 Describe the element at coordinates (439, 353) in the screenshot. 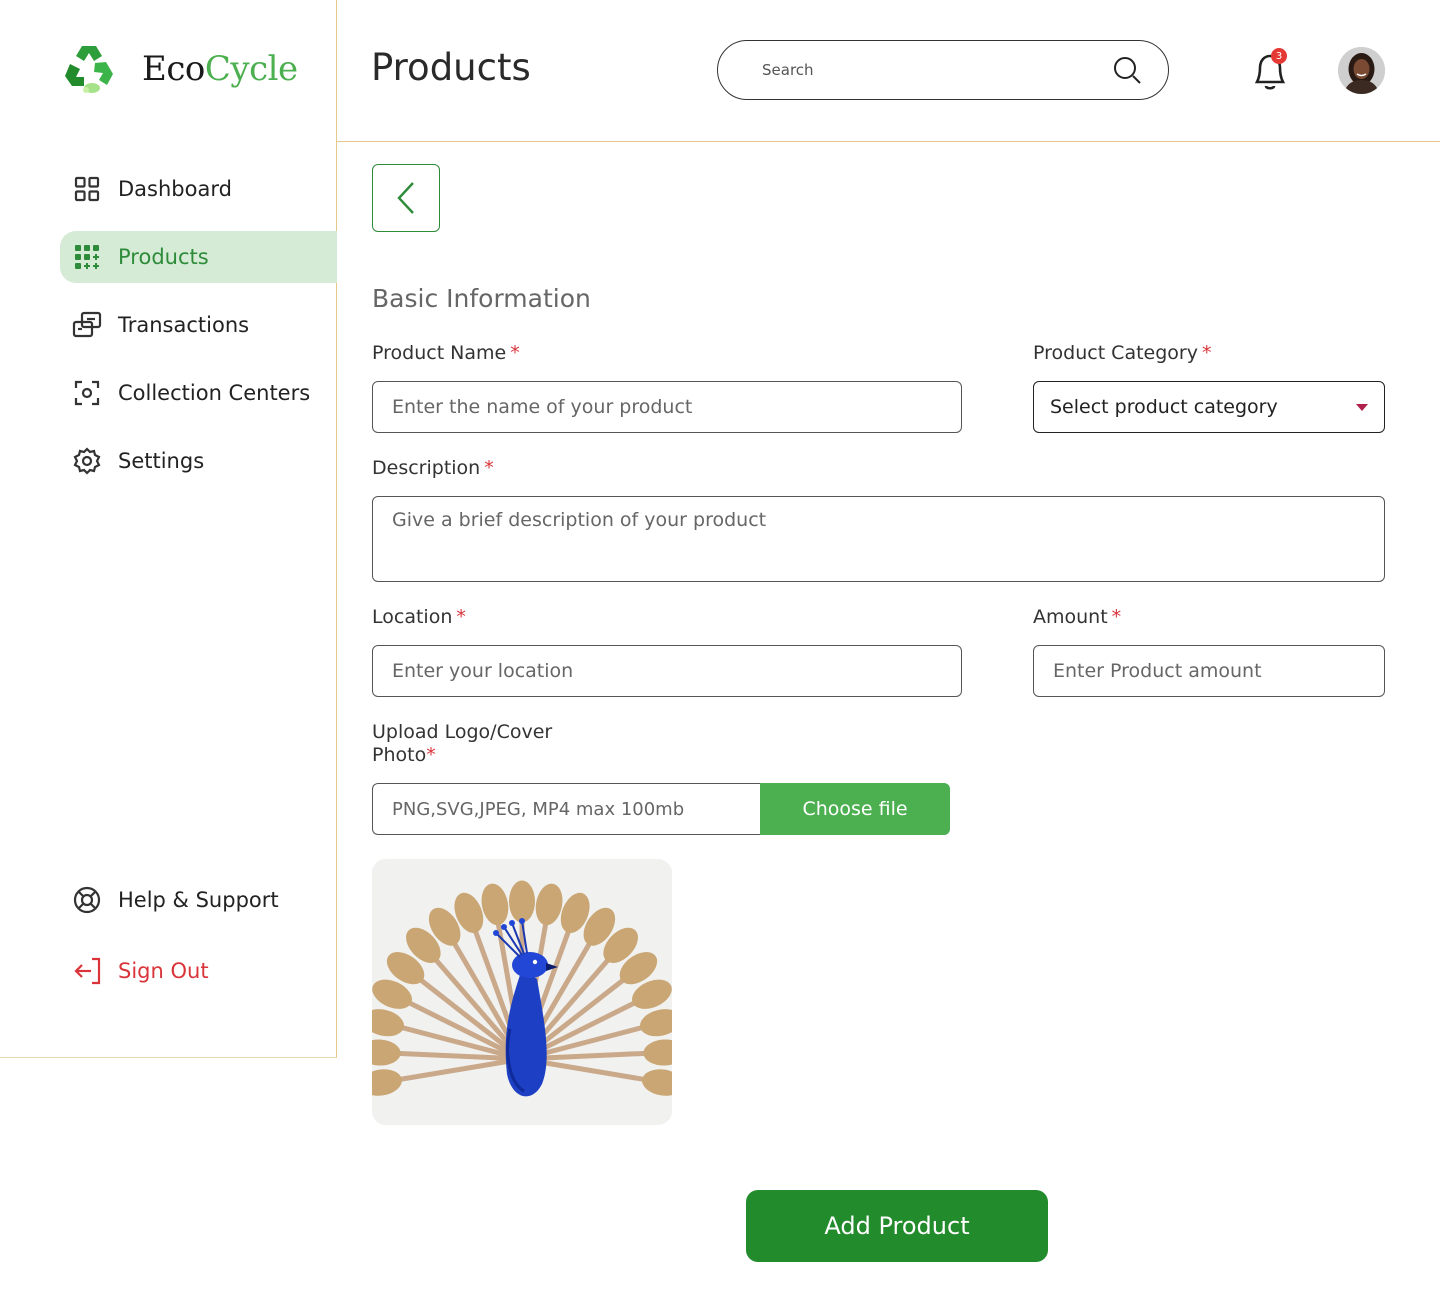

I see `product-name-label-text: Product Name` at that location.